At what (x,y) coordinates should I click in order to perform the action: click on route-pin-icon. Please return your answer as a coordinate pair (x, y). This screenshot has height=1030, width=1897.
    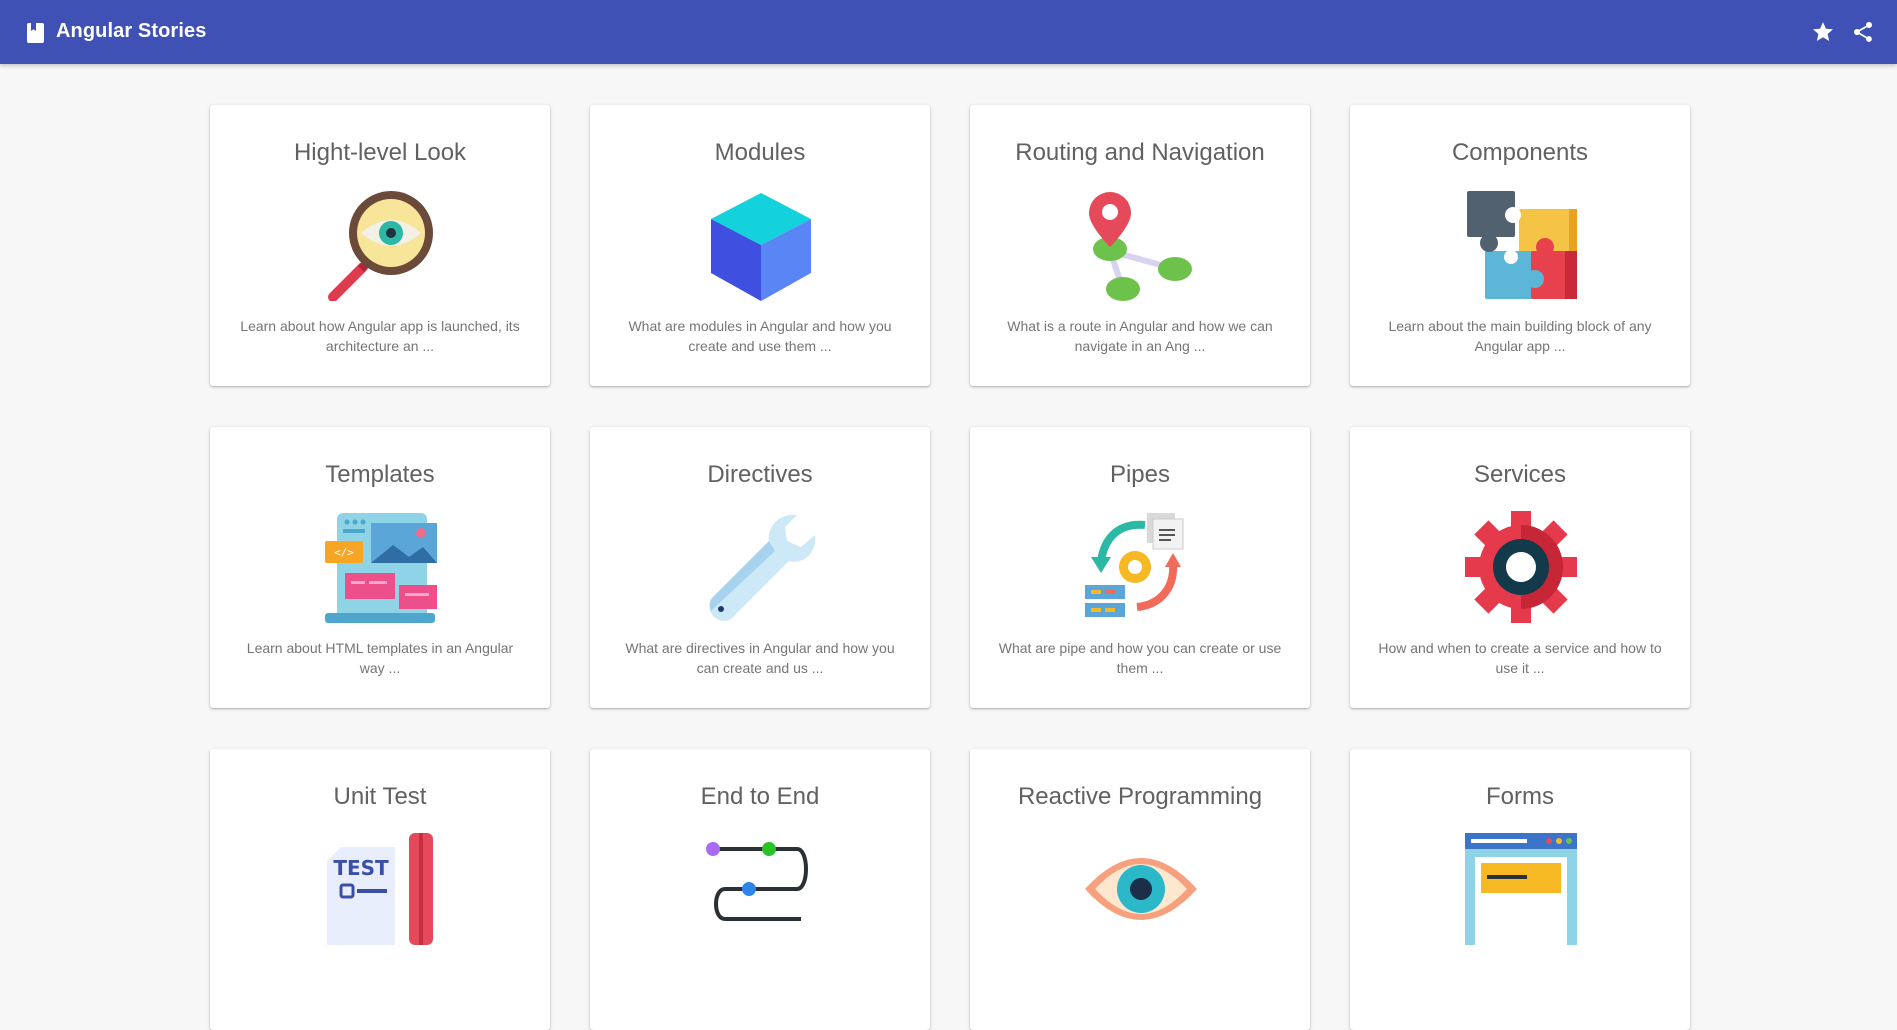
    Looking at the image, I should click on (1140, 246).